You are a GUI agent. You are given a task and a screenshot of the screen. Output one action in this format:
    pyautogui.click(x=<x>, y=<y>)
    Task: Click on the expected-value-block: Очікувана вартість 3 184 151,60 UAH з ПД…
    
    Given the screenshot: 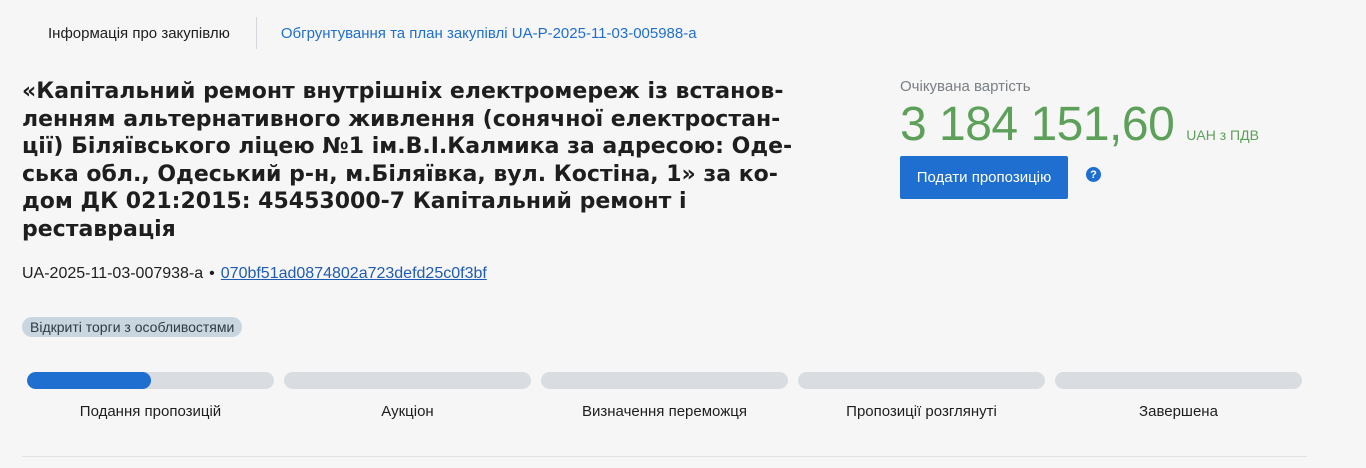 What is the action you would take?
    pyautogui.click(x=1079, y=114)
    